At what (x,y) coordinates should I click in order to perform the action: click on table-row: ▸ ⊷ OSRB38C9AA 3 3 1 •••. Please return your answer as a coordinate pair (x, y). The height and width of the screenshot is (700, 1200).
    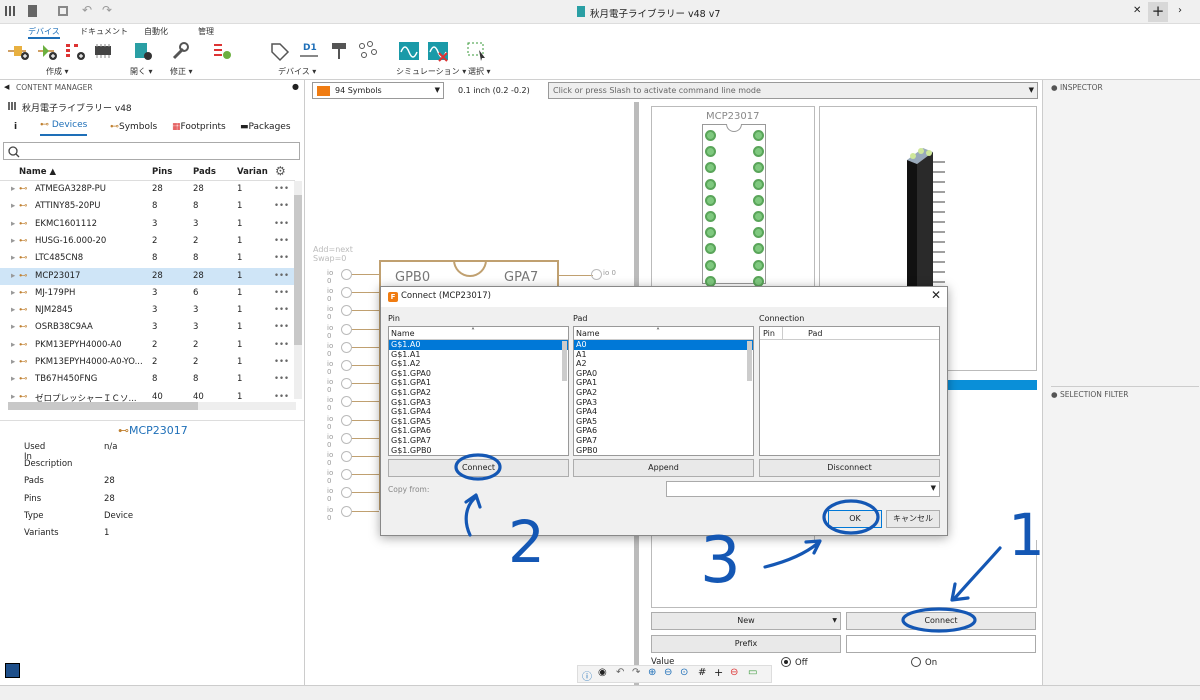
    Looking at the image, I should click on (147, 327).